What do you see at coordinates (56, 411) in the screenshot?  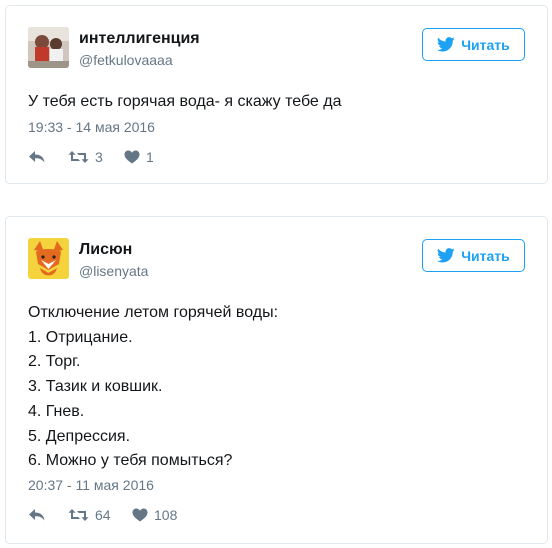 I see `tweet-text-line: 4. Гнев.` at bounding box center [56, 411].